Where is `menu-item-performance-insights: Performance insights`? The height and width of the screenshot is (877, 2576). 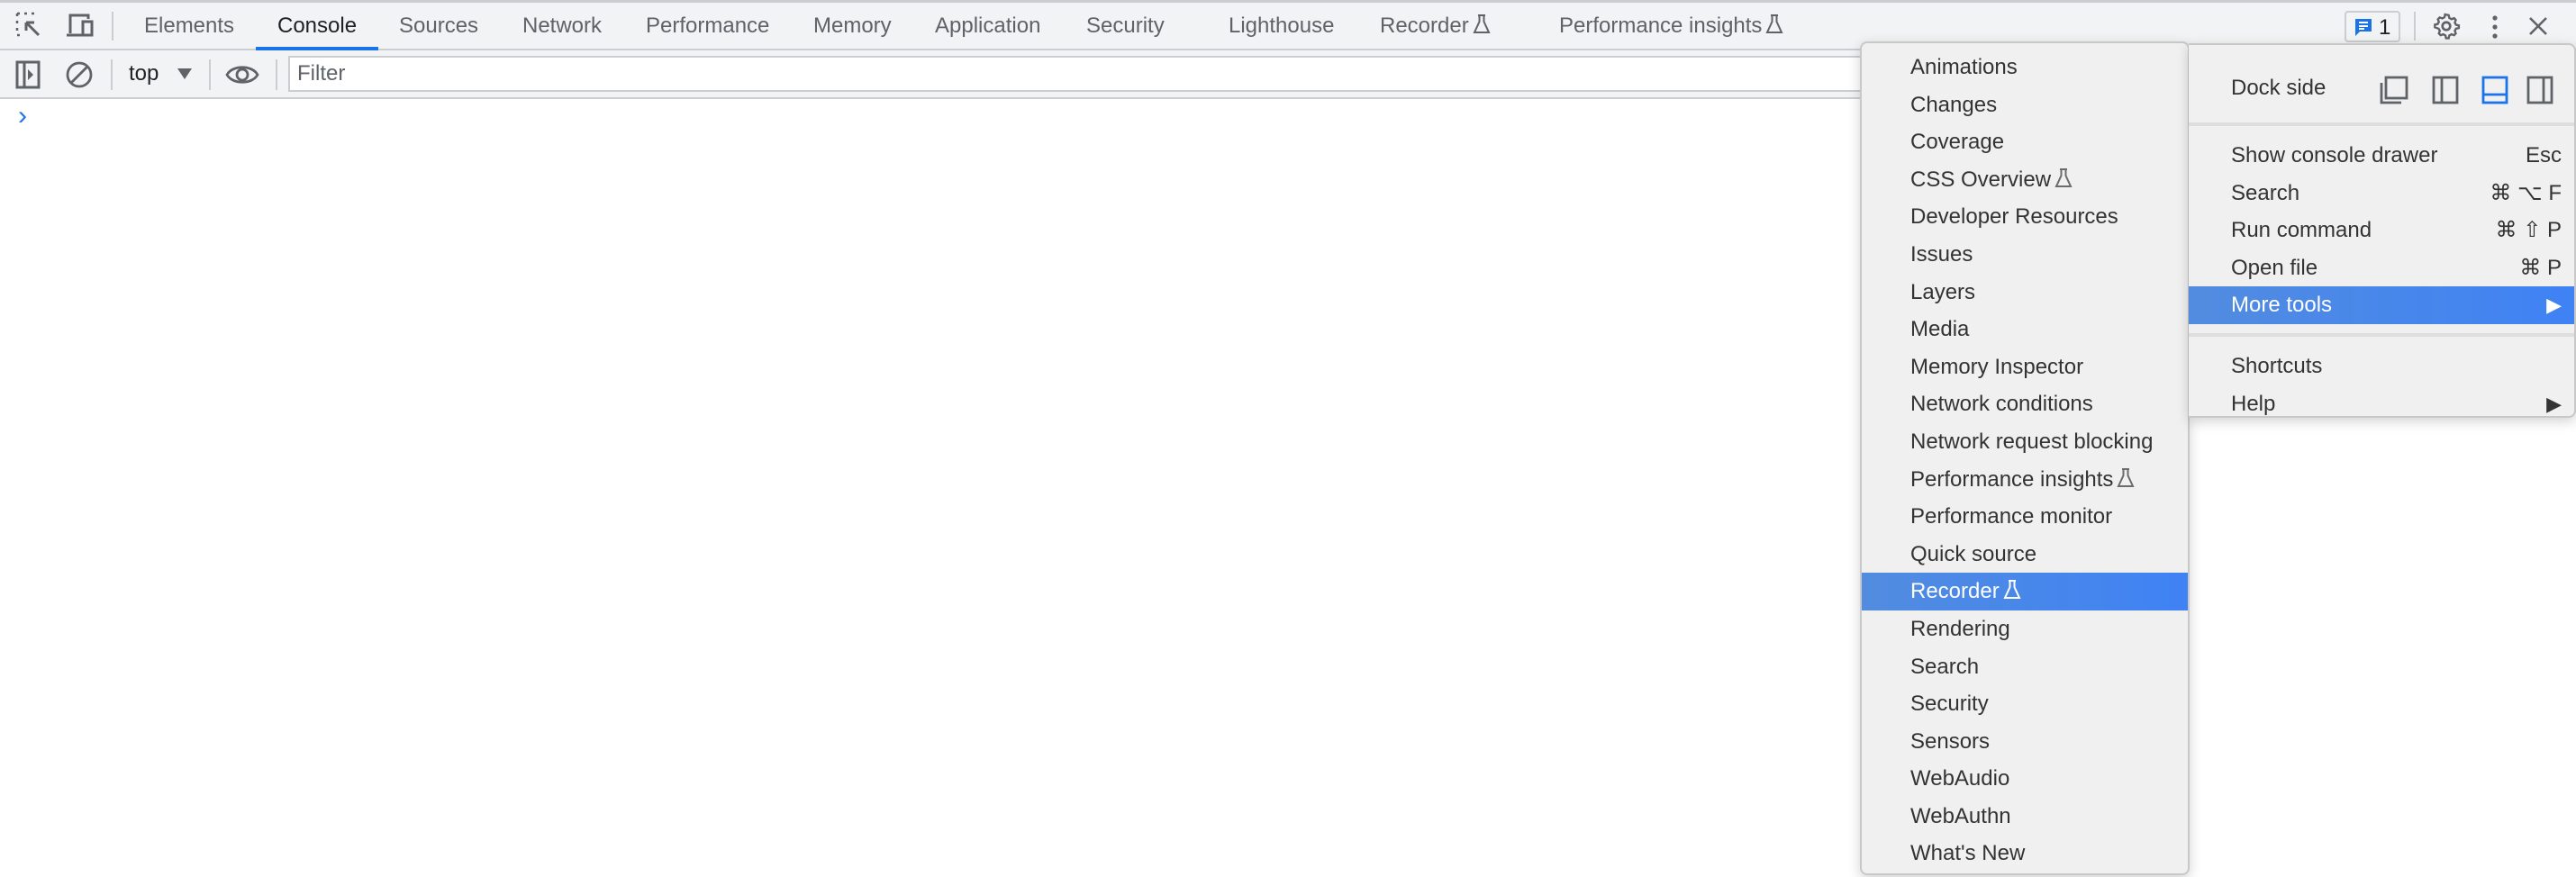 menu-item-performance-insights: Performance insights is located at coordinates (2025, 480).